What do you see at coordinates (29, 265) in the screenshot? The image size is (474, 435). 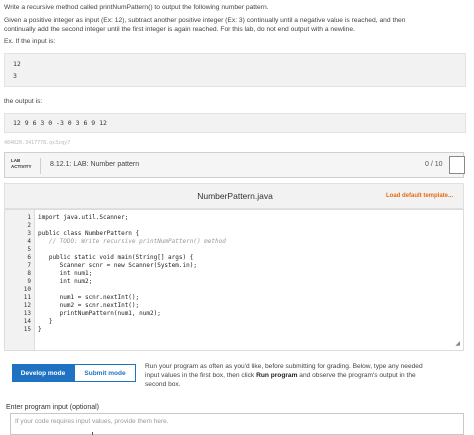 I see `line-number: 7` at bounding box center [29, 265].